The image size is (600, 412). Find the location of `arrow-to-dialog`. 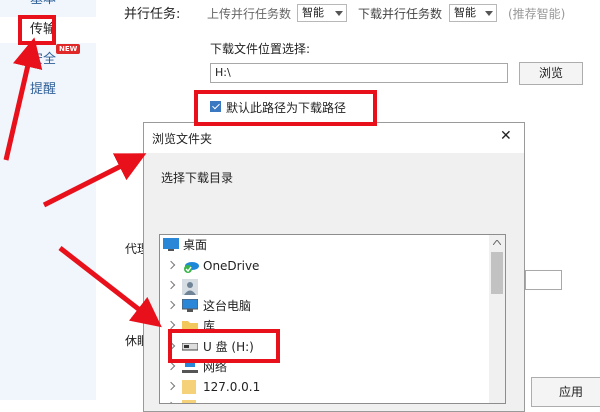

arrow-to-dialog is located at coordinates (94, 180).